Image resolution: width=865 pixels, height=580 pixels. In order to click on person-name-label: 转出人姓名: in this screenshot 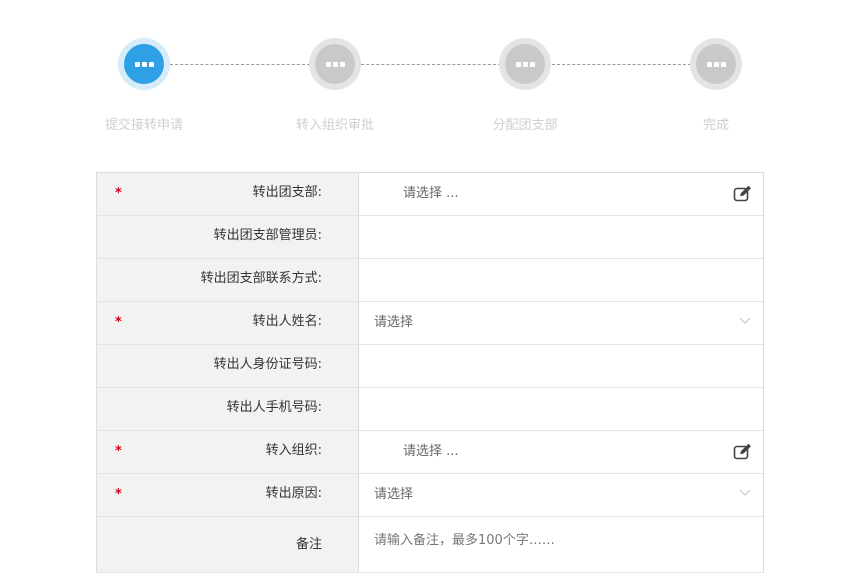, I will do `click(287, 321)`.